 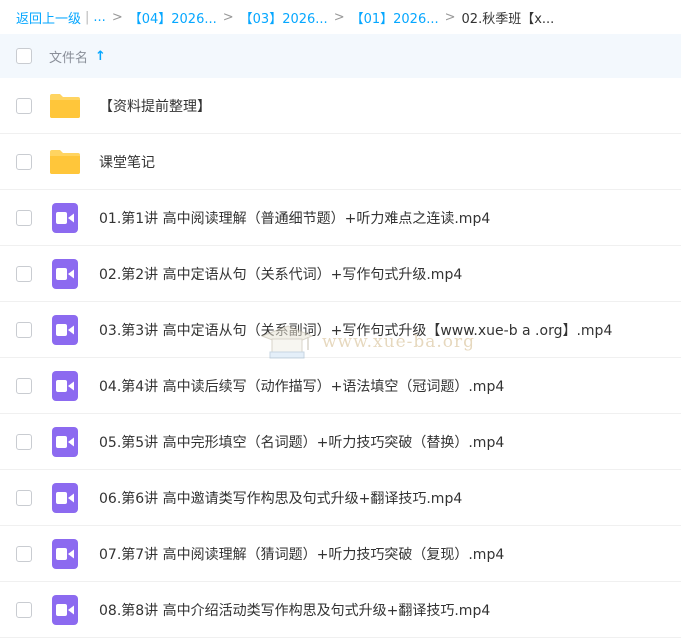 I want to click on file-row: 08.第8讲 高中介绍活动类写作构思及句式升级+翻译技巧.mp4, so click(x=340, y=610).